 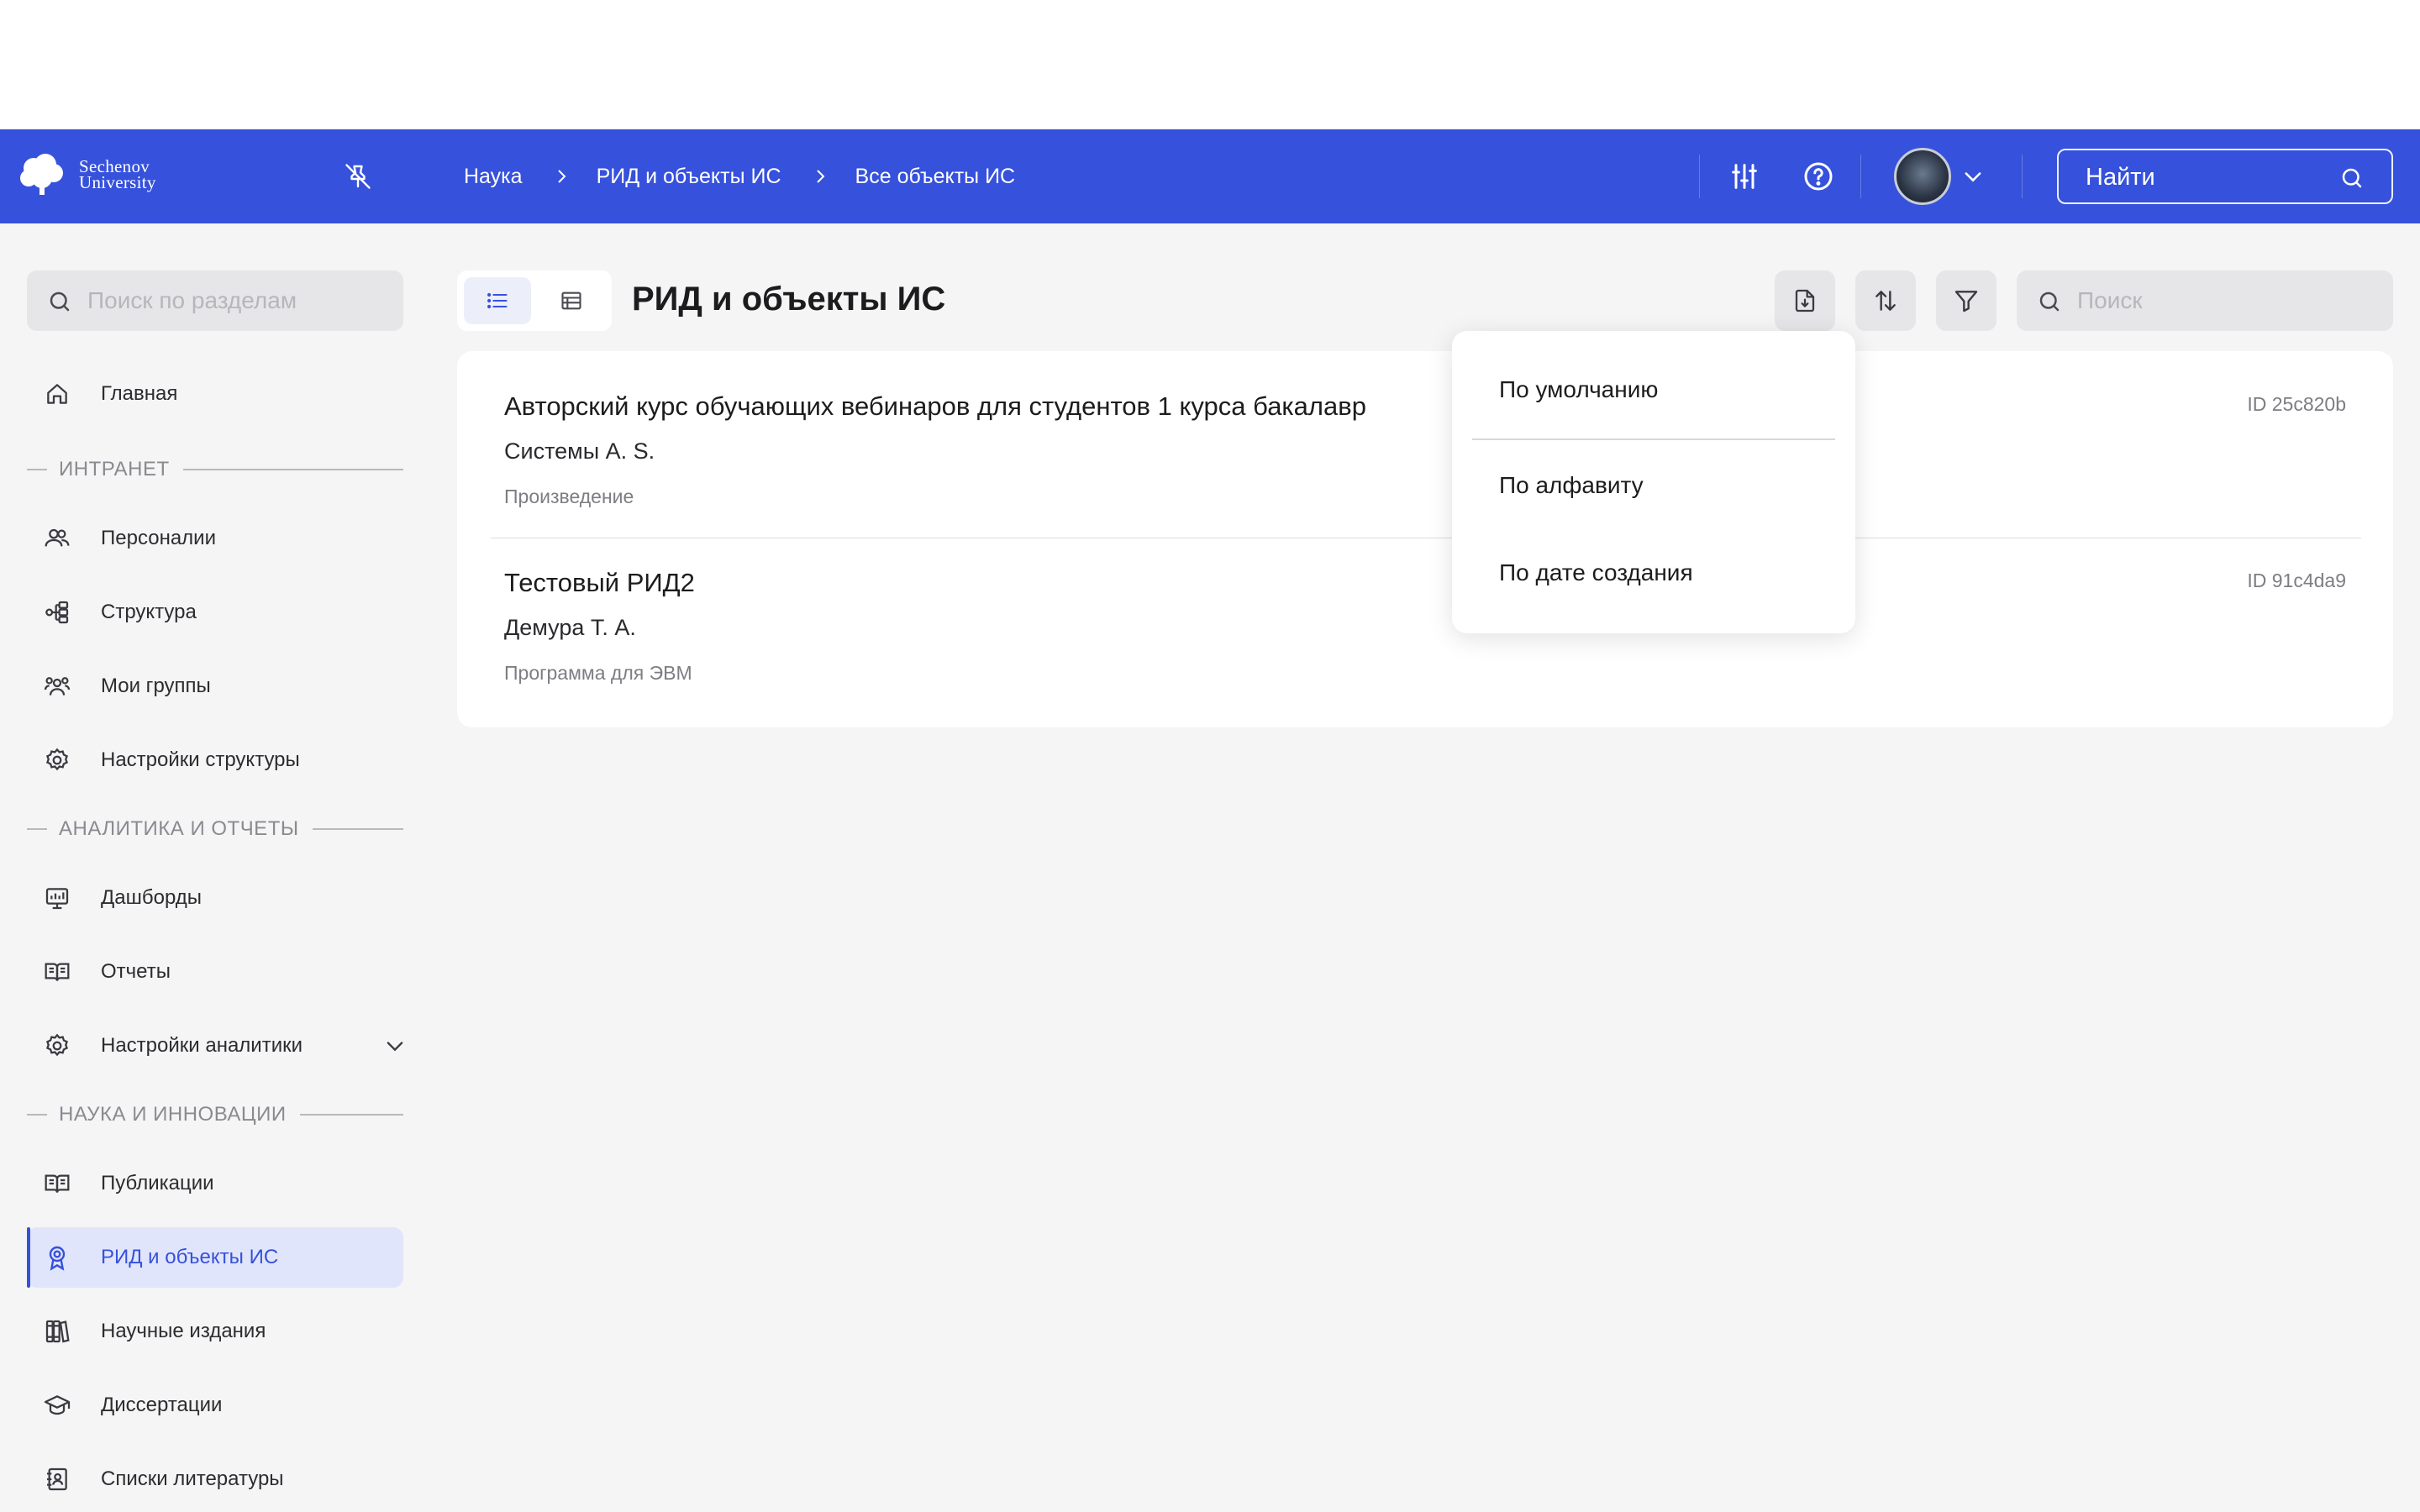 I want to click on sort-option-date: По дате создания, so click(x=1596, y=572).